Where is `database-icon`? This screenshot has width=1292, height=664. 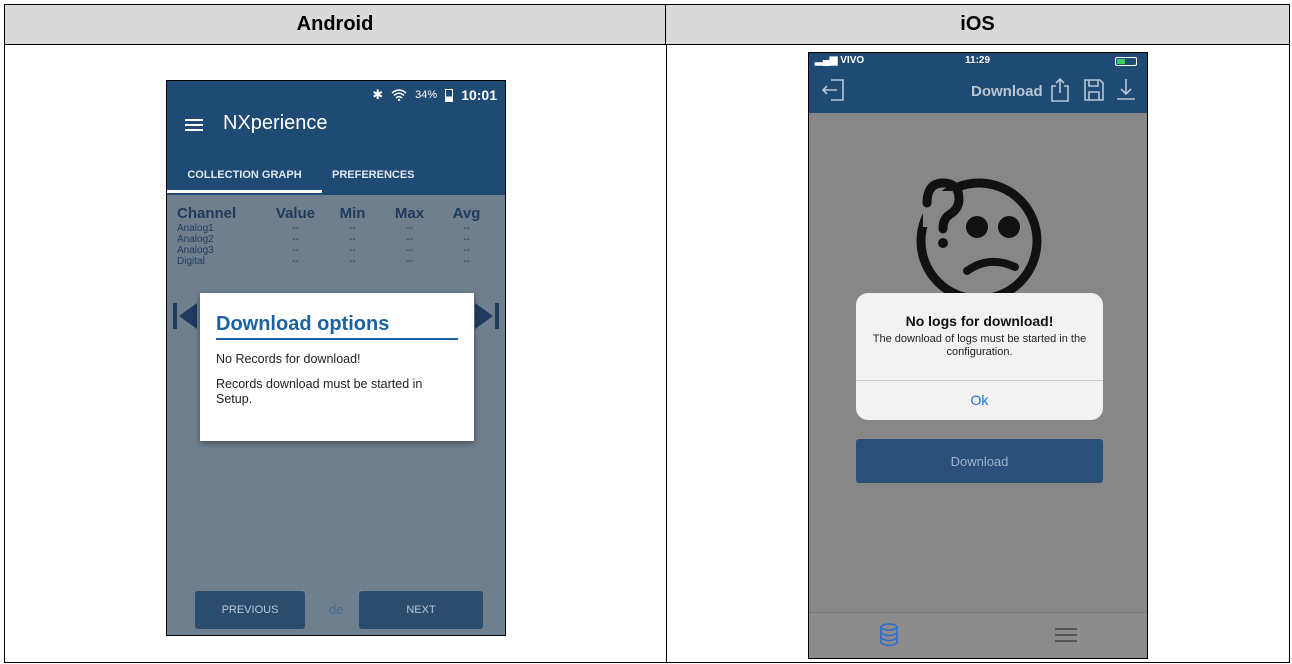 database-icon is located at coordinates (889, 635).